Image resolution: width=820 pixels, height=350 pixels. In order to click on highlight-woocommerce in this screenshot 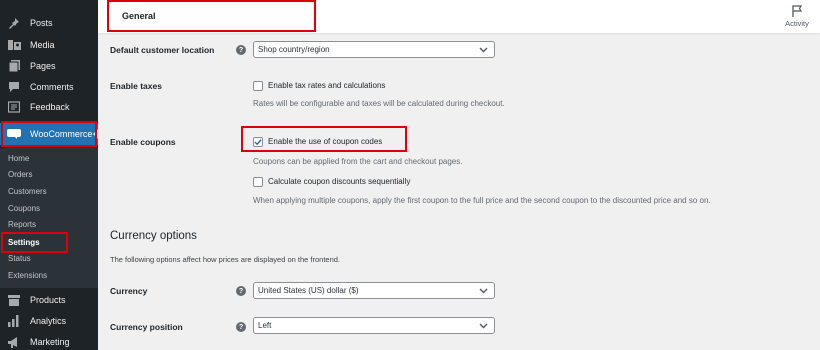, I will do `click(49, 134)`.